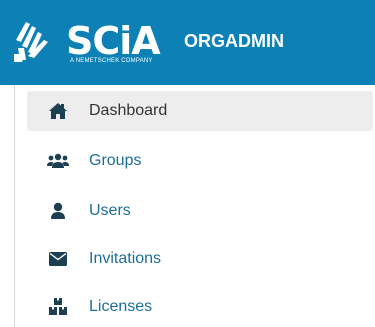 The image size is (375, 327). What do you see at coordinates (121, 306) in the screenshot?
I see `sidebar-item-label: Licenses` at bounding box center [121, 306].